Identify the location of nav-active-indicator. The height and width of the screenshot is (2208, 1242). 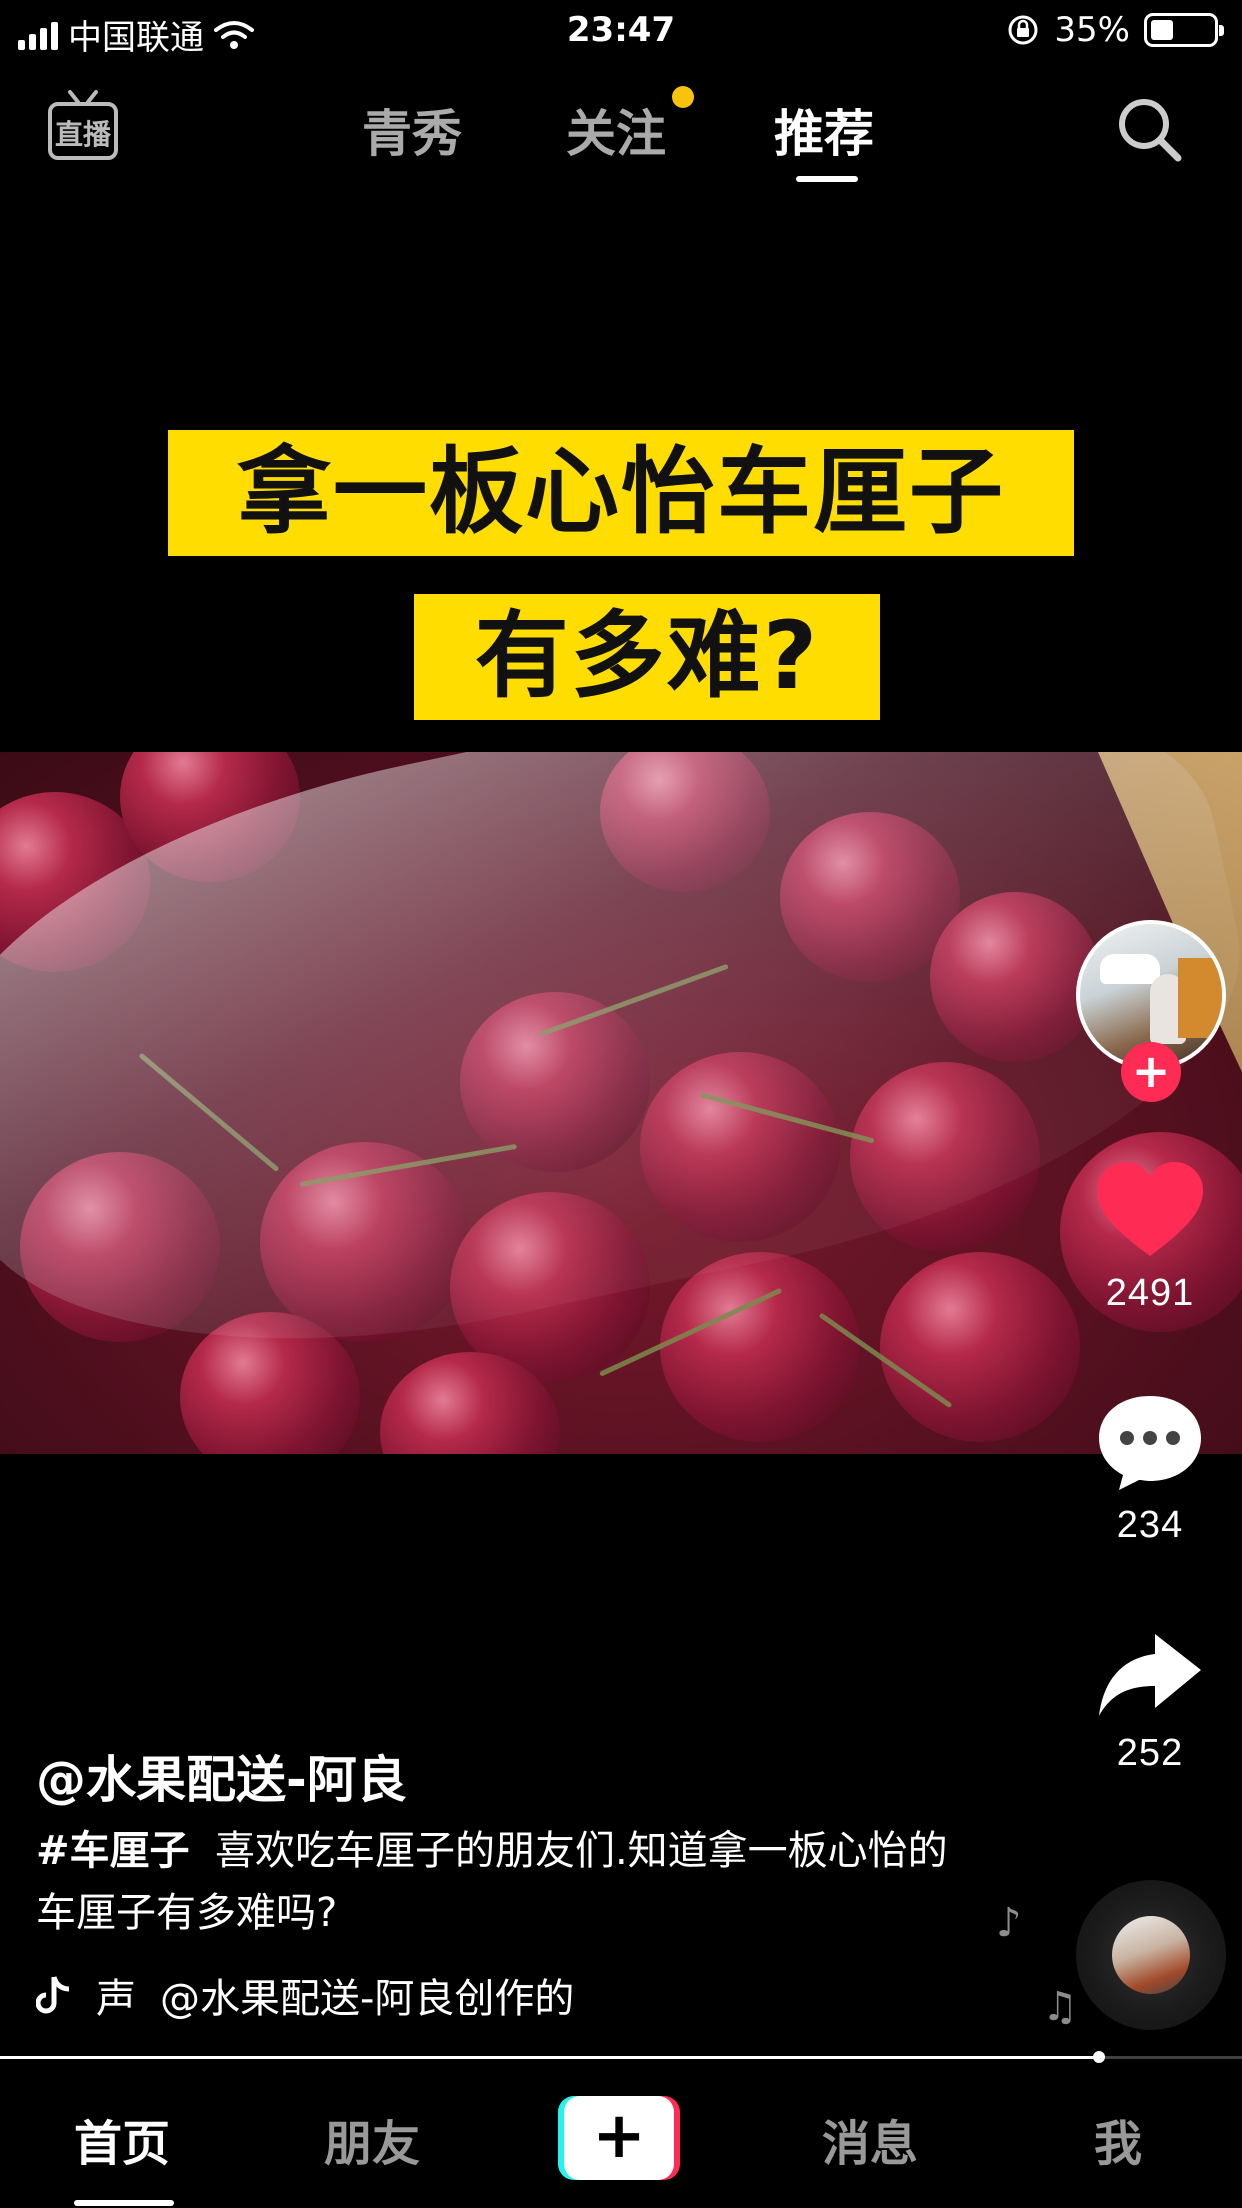
(124, 2203).